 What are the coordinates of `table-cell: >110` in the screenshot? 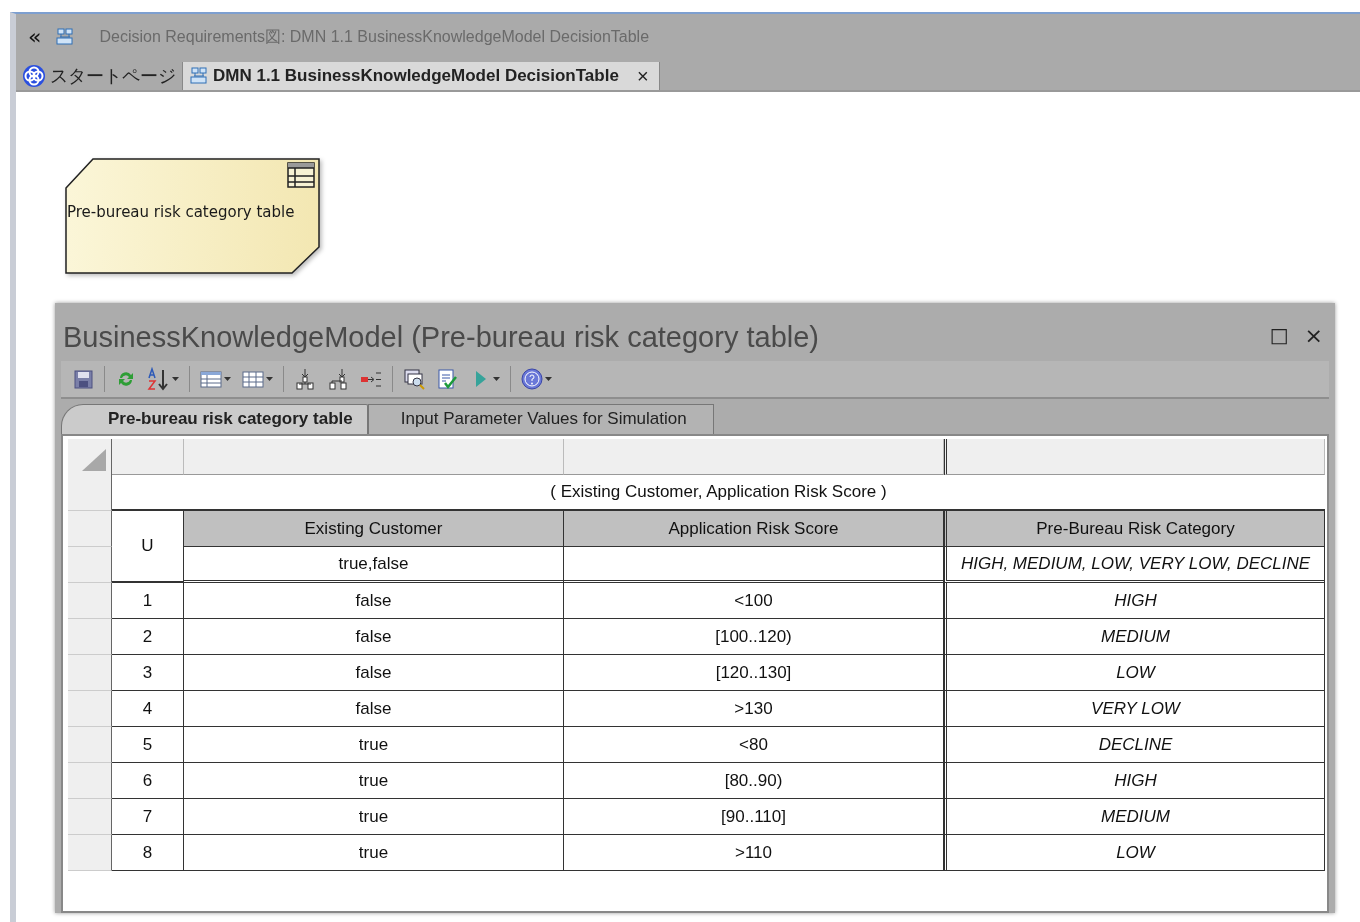 It's located at (754, 853).